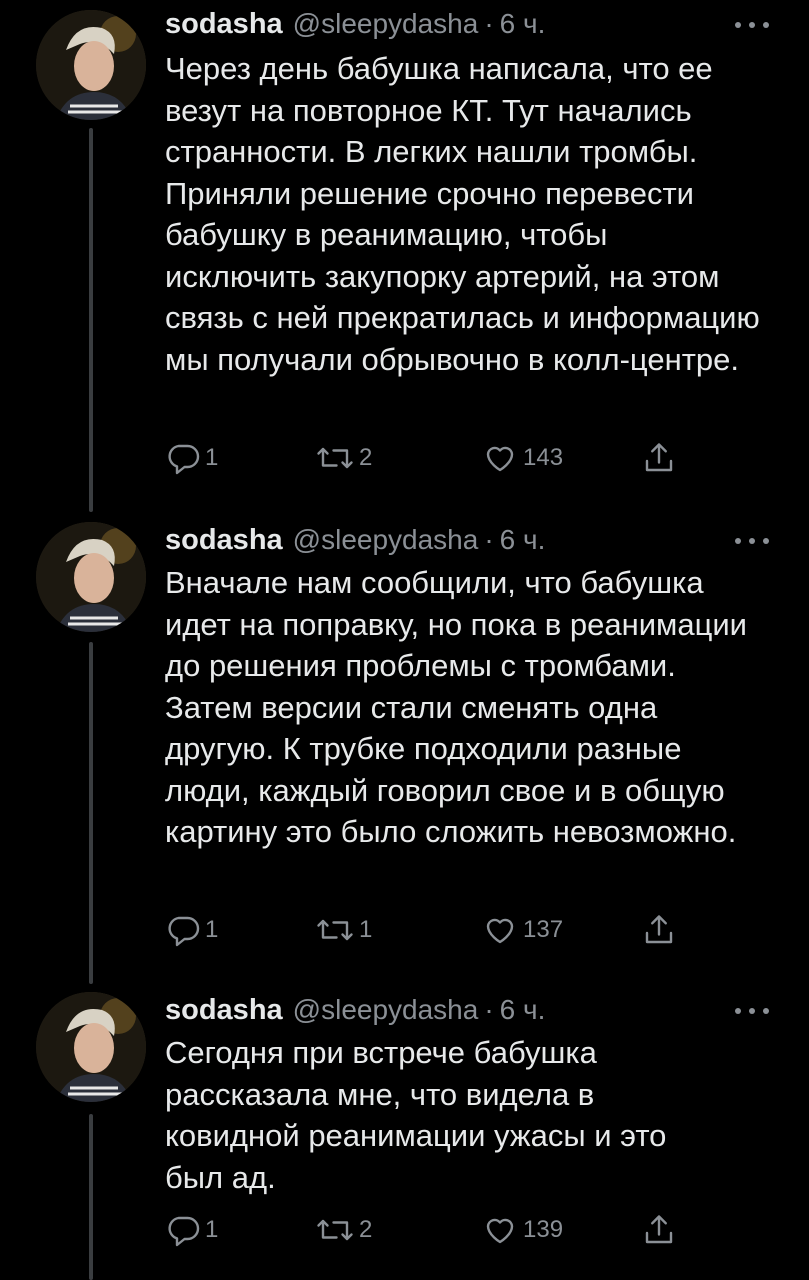 This screenshot has width=809, height=1280. Describe the element at coordinates (543, 929) in the screenshot. I see `like-count: 137` at that location.